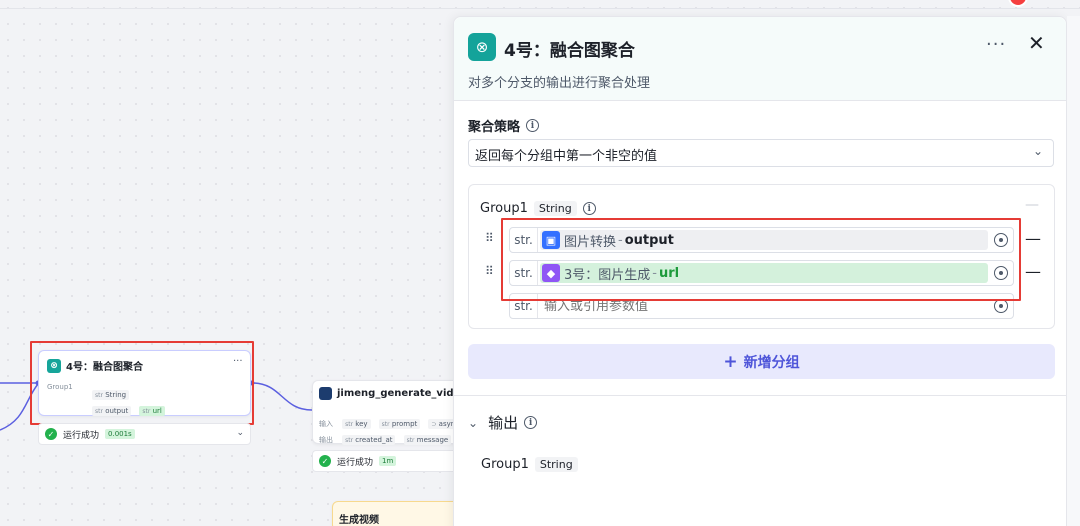 Image resolution: width=1080 pixels, height=526 pixels. What do you see at coordinates (325, 393) in the screenshot?
I see `plugin-icon` at bounding box center [325, 393].